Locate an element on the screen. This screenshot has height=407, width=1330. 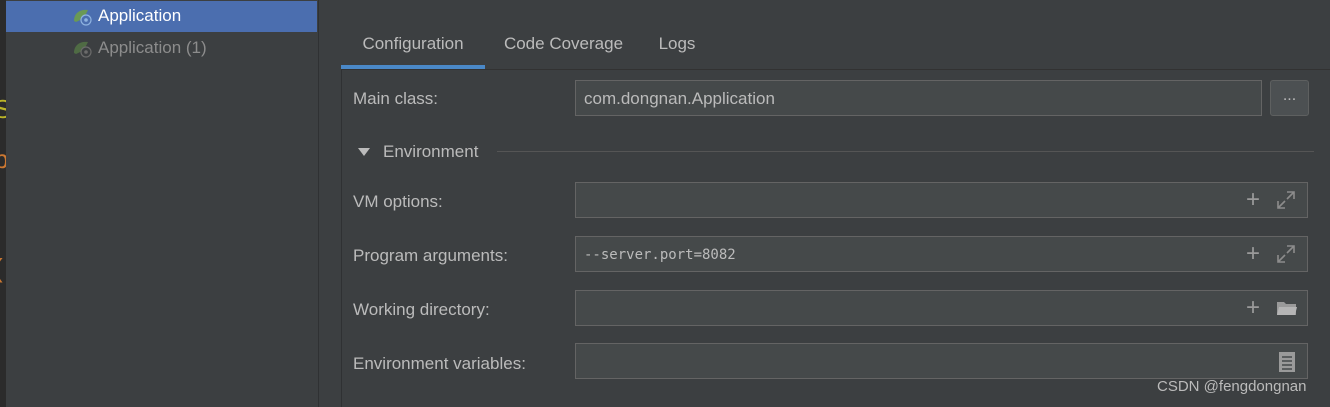
tree-item-application: Application is located at coordinates (161, 16).